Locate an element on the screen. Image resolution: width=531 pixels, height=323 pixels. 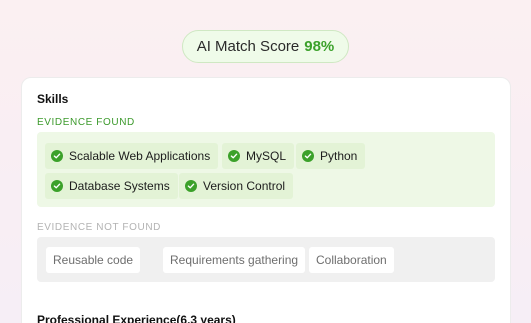
ai-match-score-badge: AI Match Score 98% is located at coordinates (265, 46).